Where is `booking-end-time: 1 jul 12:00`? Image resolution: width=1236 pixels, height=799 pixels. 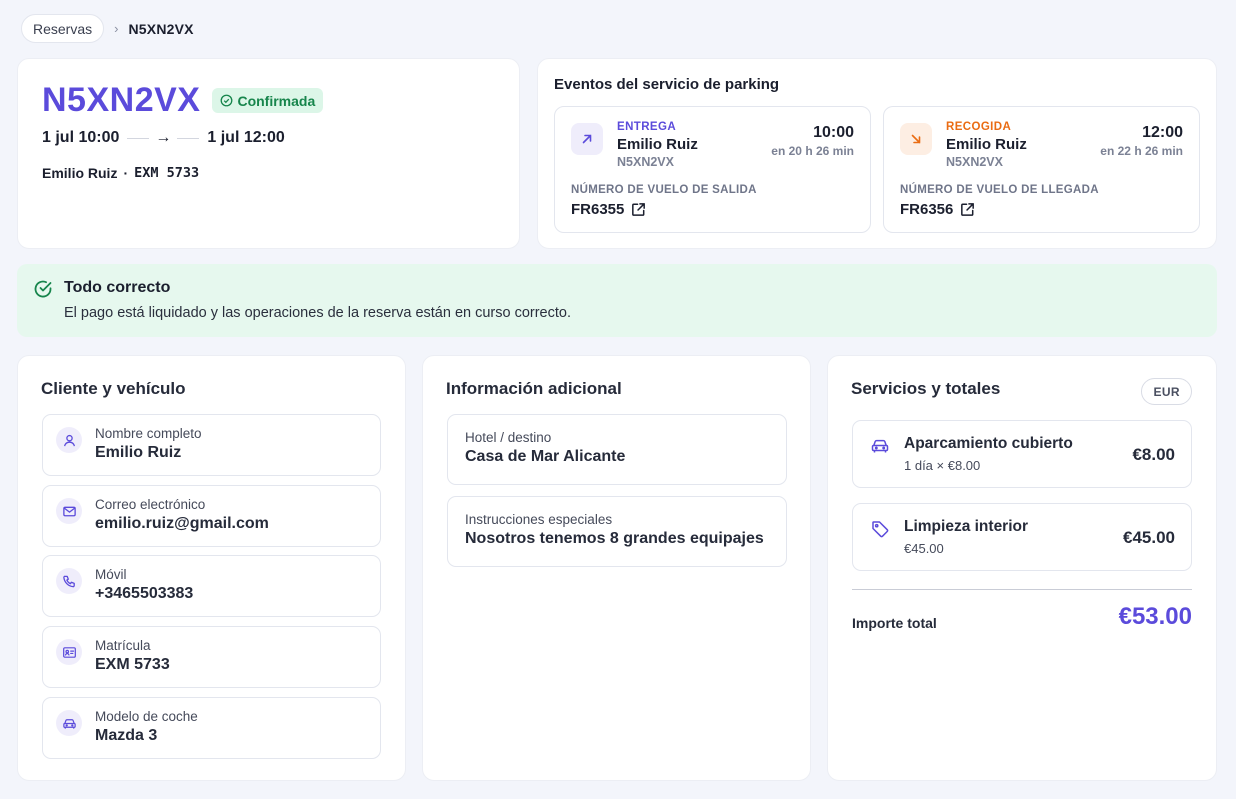 booking-end-time: 1 jul 12:00 is located at coordinates (246, 137).